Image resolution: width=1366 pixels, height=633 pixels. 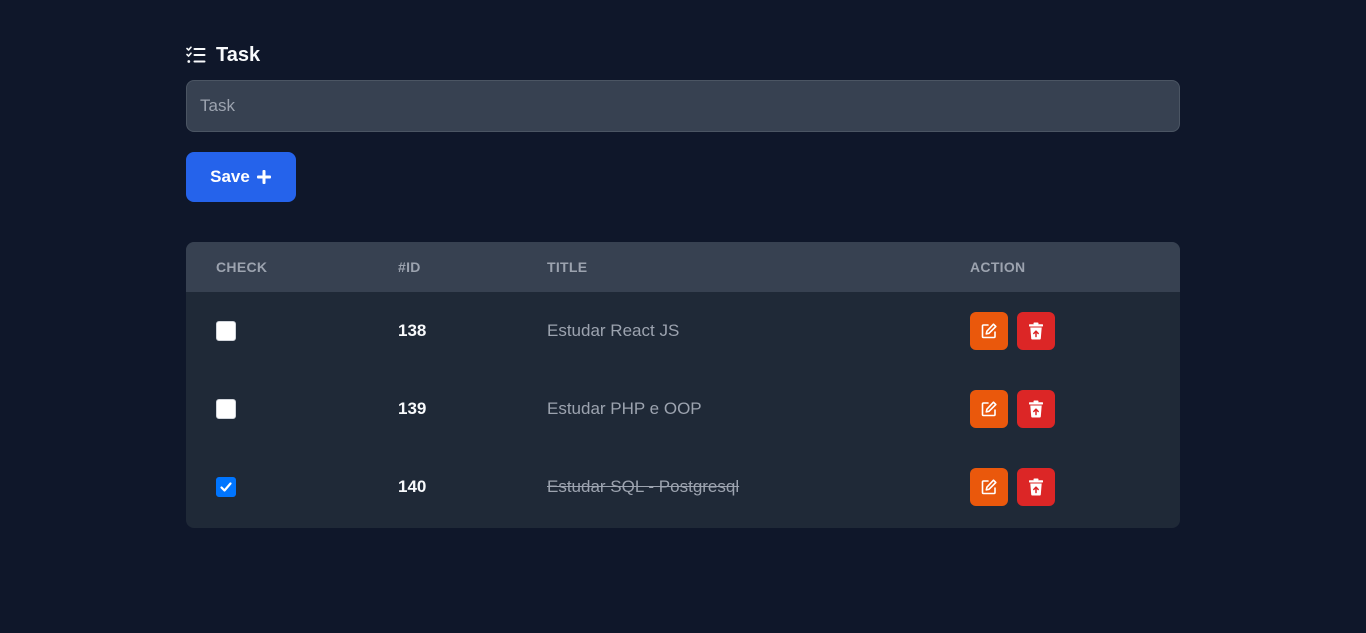 I want to click on task-id: 139, so click(x=412, y=408).